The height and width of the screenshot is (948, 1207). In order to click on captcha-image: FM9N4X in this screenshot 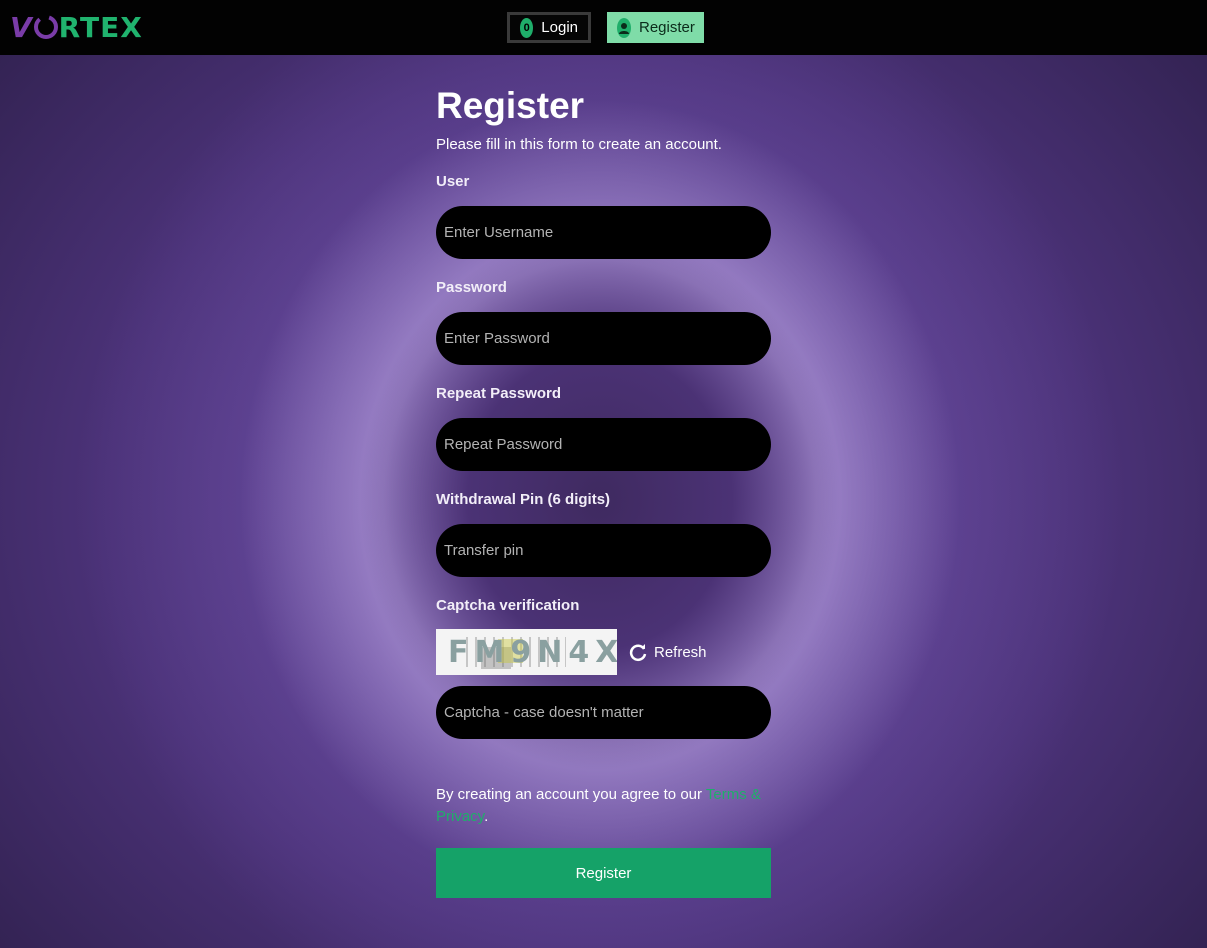, I will do `click(526, 652)`.